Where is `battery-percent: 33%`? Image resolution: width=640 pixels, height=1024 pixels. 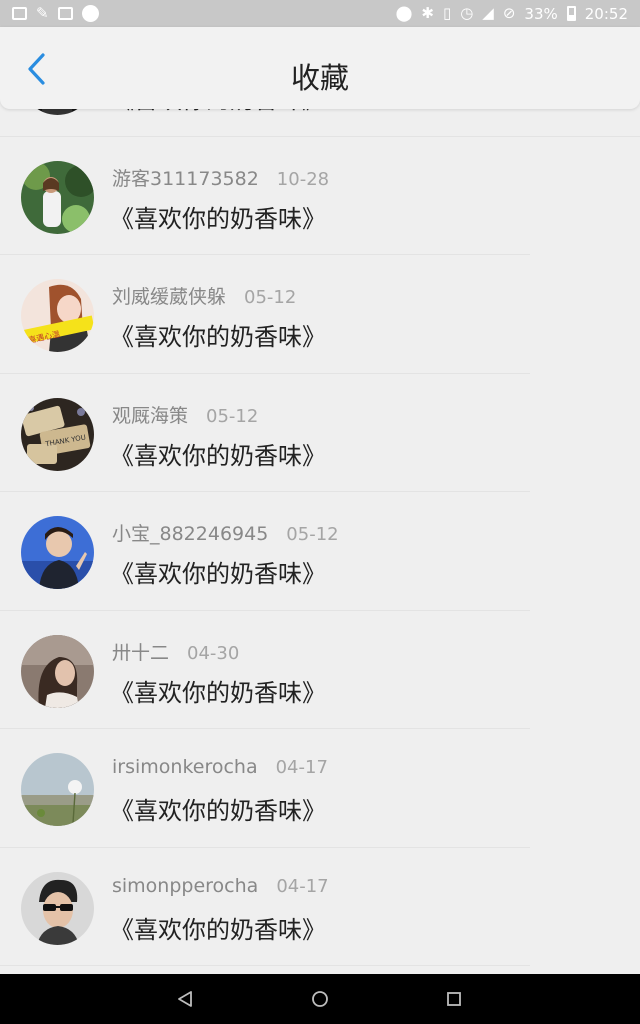
battery-percent: 33% is located at coordinates (541, 13).